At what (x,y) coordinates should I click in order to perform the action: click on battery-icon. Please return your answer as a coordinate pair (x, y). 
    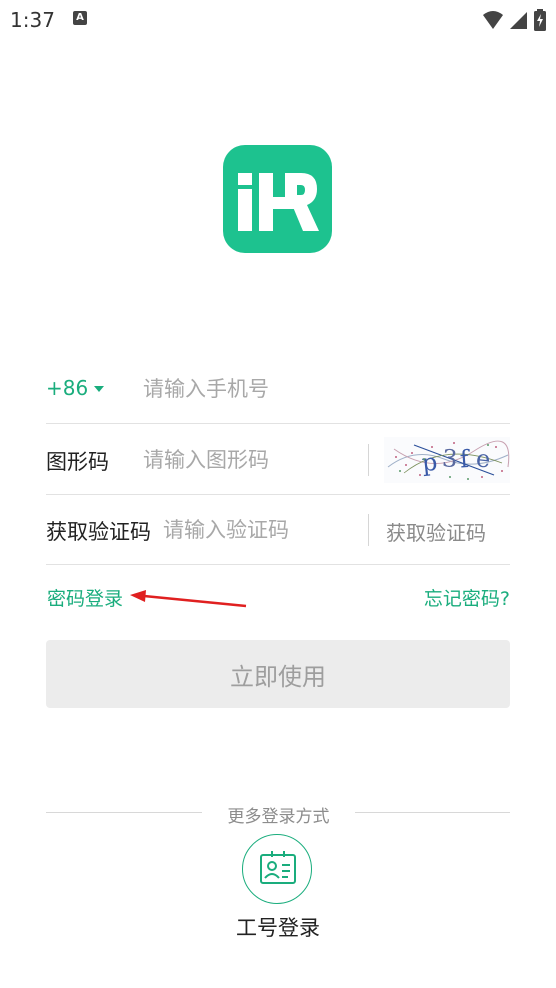
    Looking at the image, I should click on (540, 20).